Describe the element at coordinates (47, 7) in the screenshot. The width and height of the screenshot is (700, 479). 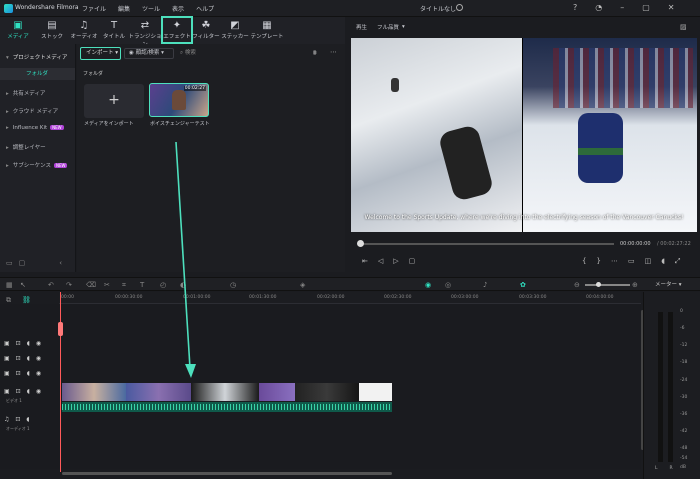
I see `app-name: Wondershare Filmora` at that location.